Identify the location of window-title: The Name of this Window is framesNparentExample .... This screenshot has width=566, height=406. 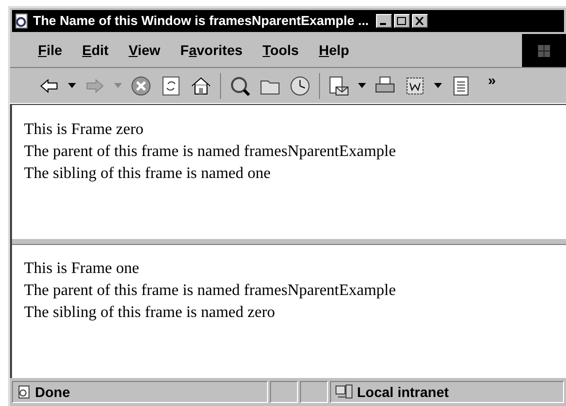
(201, 21).